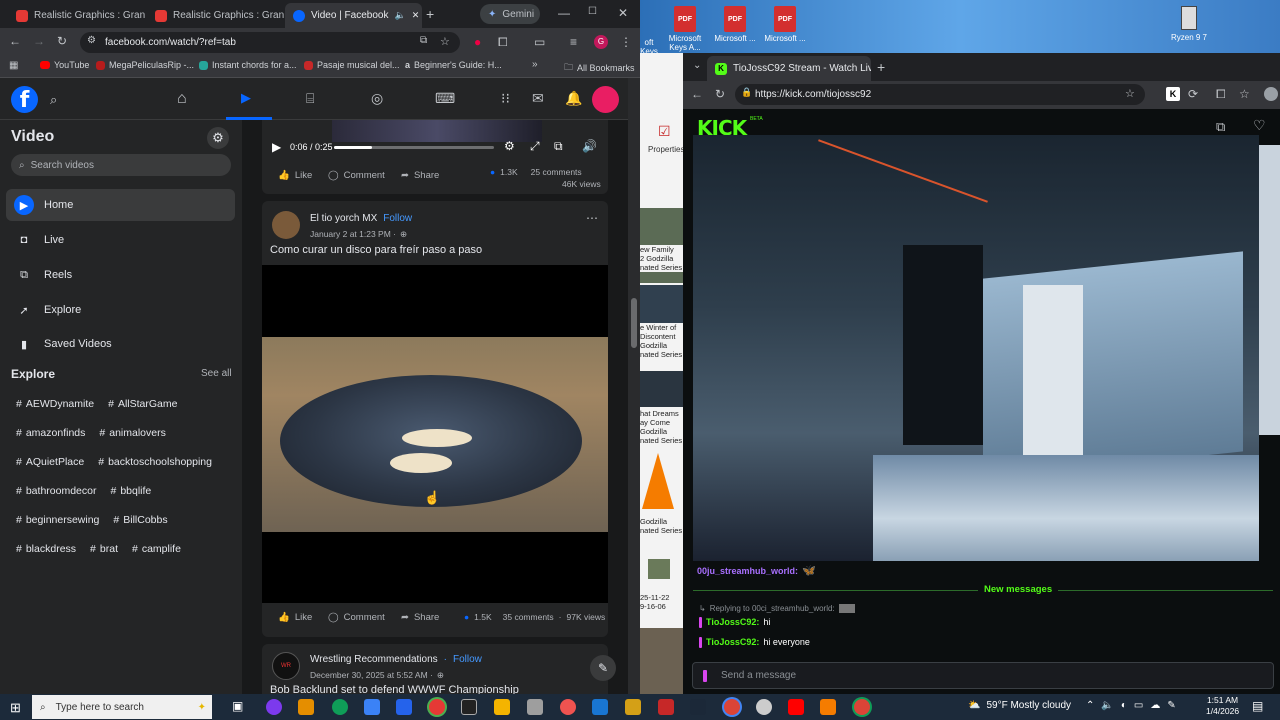 Image resolution: width=1280 pixels, height=720 pixels. I want to click on profile-avatar-icon, so click(1271, 94).